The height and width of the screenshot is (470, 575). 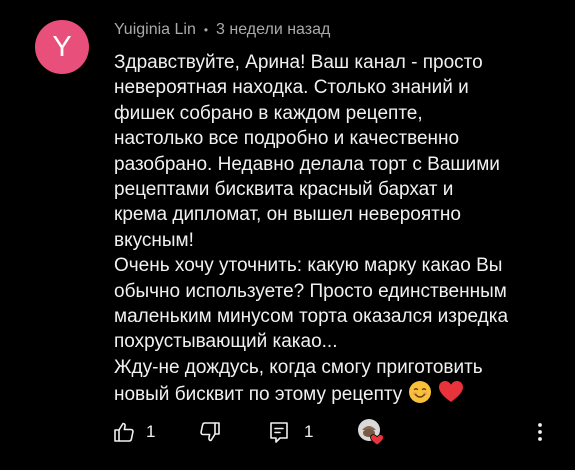 I want to click on comment-line: Жду-не дождусь, когда смогу приготовить, so click(x=298, y=367).